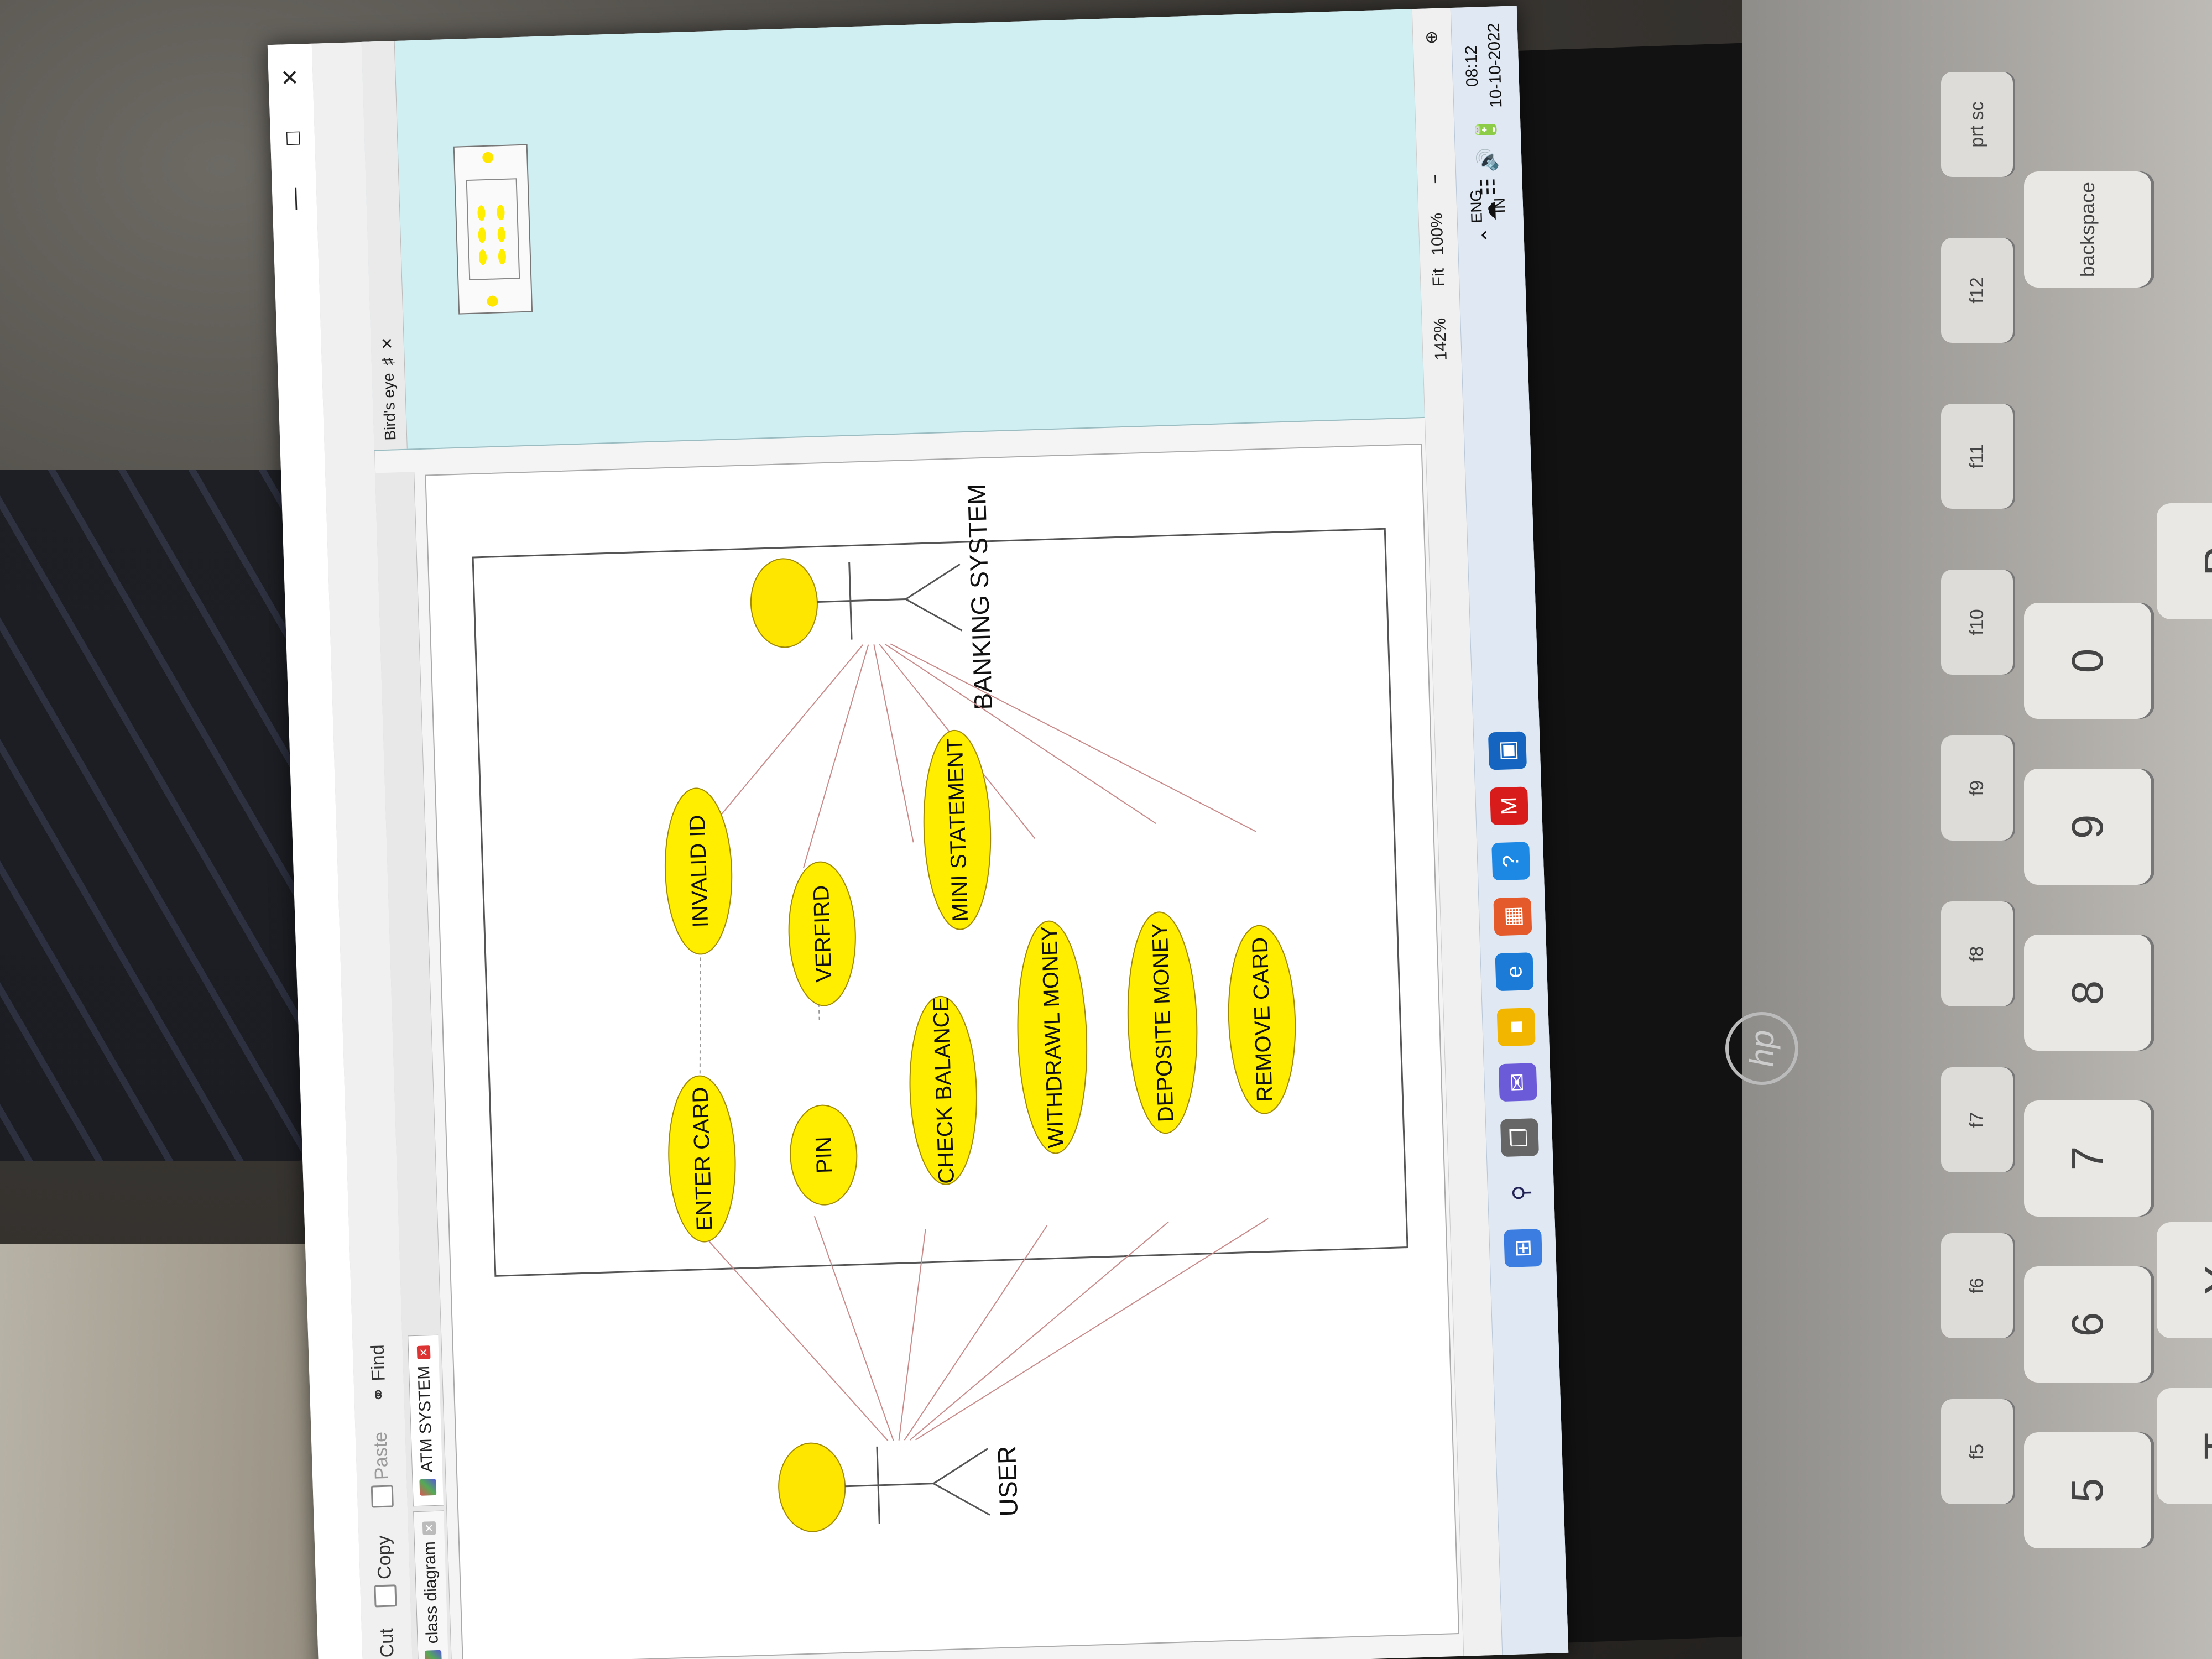  Describe the element at coordinates (2088, 230) in the screenshot. I see `key-backspace: backspace` at that location.